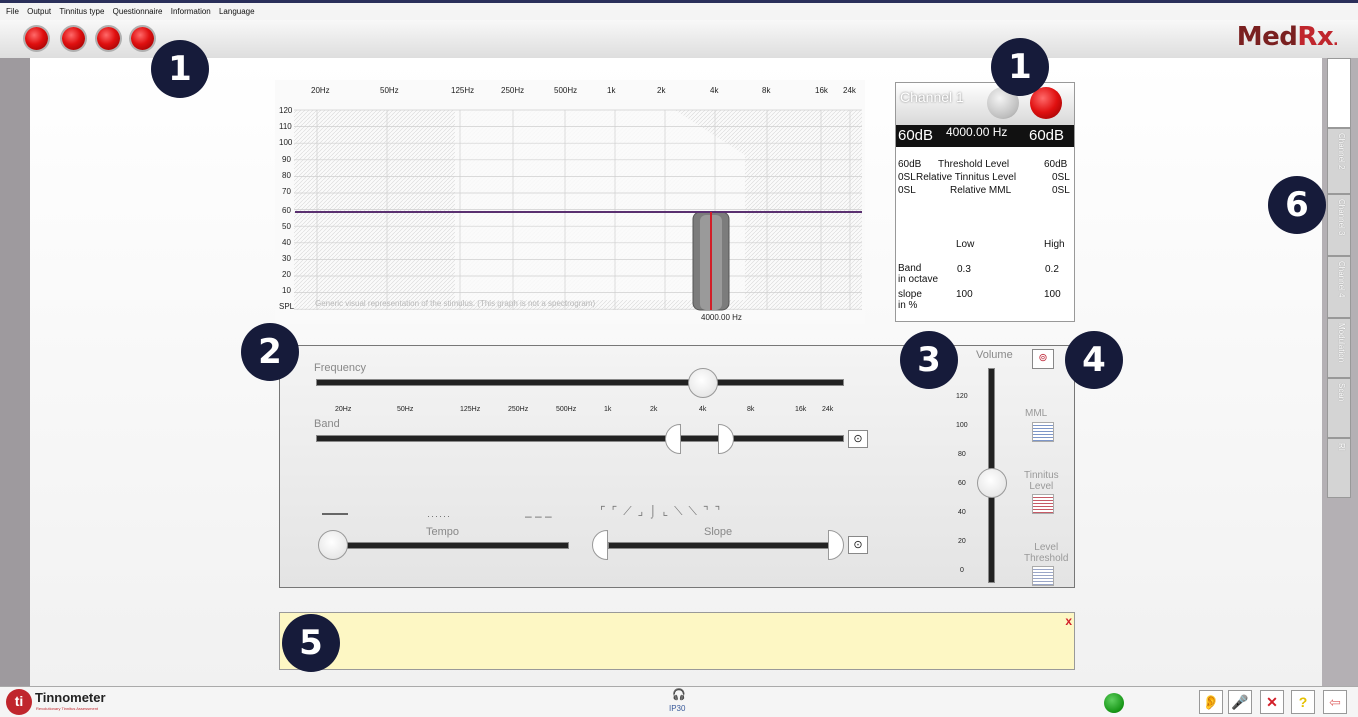 The image size is (1358, 717). What do you see at coordinates (828, 409) in the screenshot?
I see `freq-tick: 24k` at bounding box center [828, 409].